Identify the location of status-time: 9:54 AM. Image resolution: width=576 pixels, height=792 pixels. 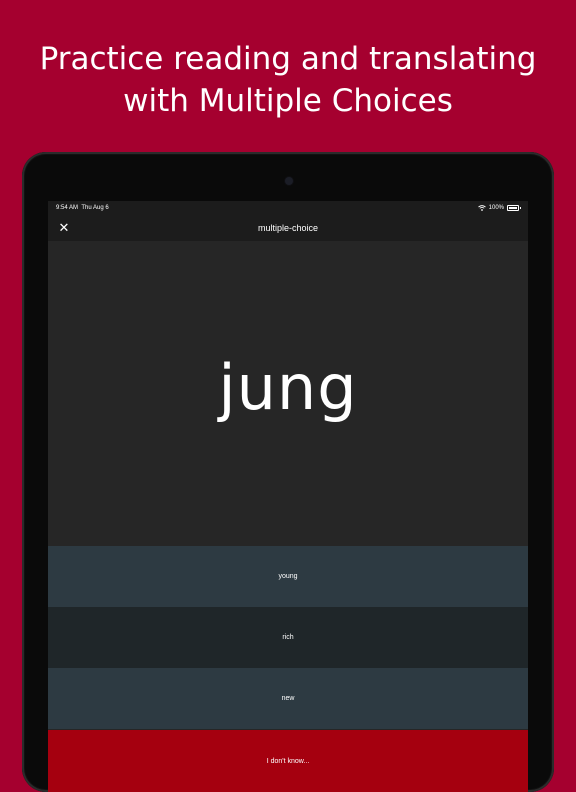
(67, 208).